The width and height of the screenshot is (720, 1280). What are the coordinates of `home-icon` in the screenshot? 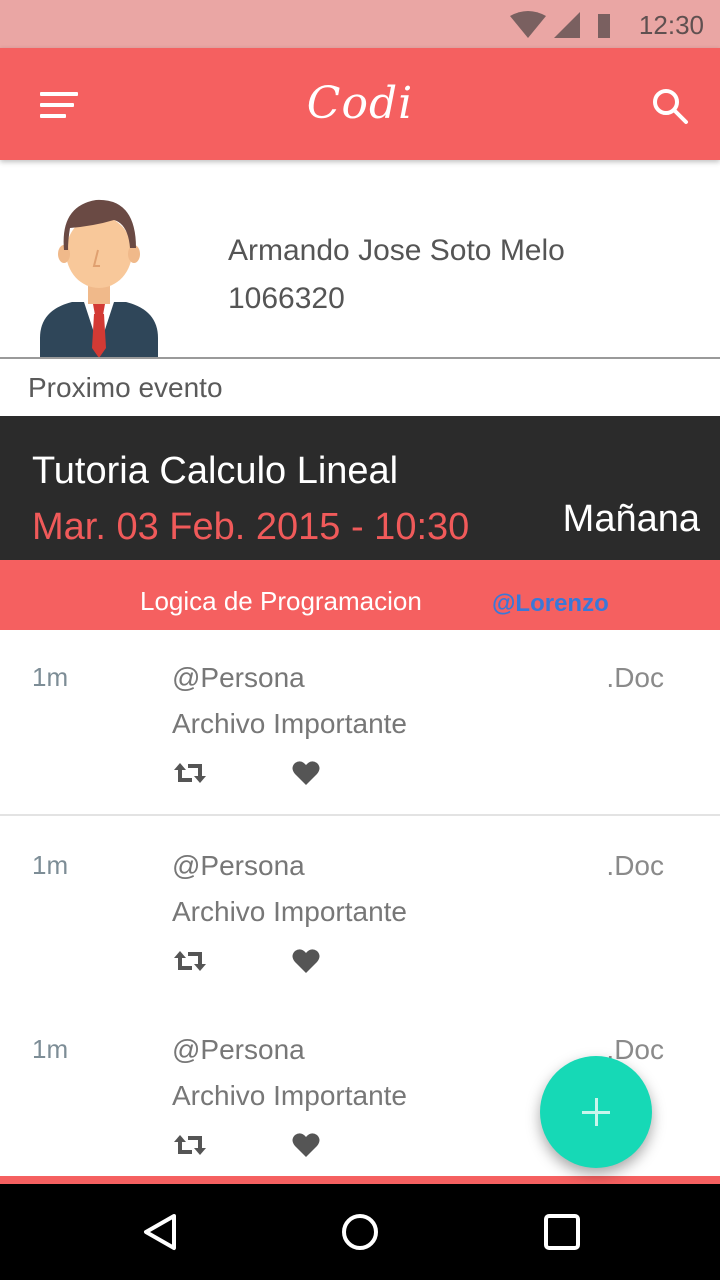 It's located at (360, 1232).